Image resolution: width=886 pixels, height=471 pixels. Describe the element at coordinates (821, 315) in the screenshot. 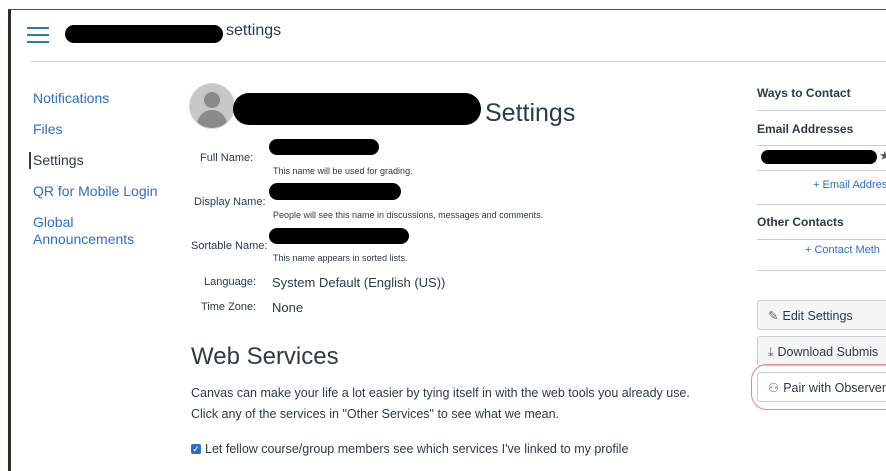

I see `edit-settings-button: ✎ Edit Settings` at that location.